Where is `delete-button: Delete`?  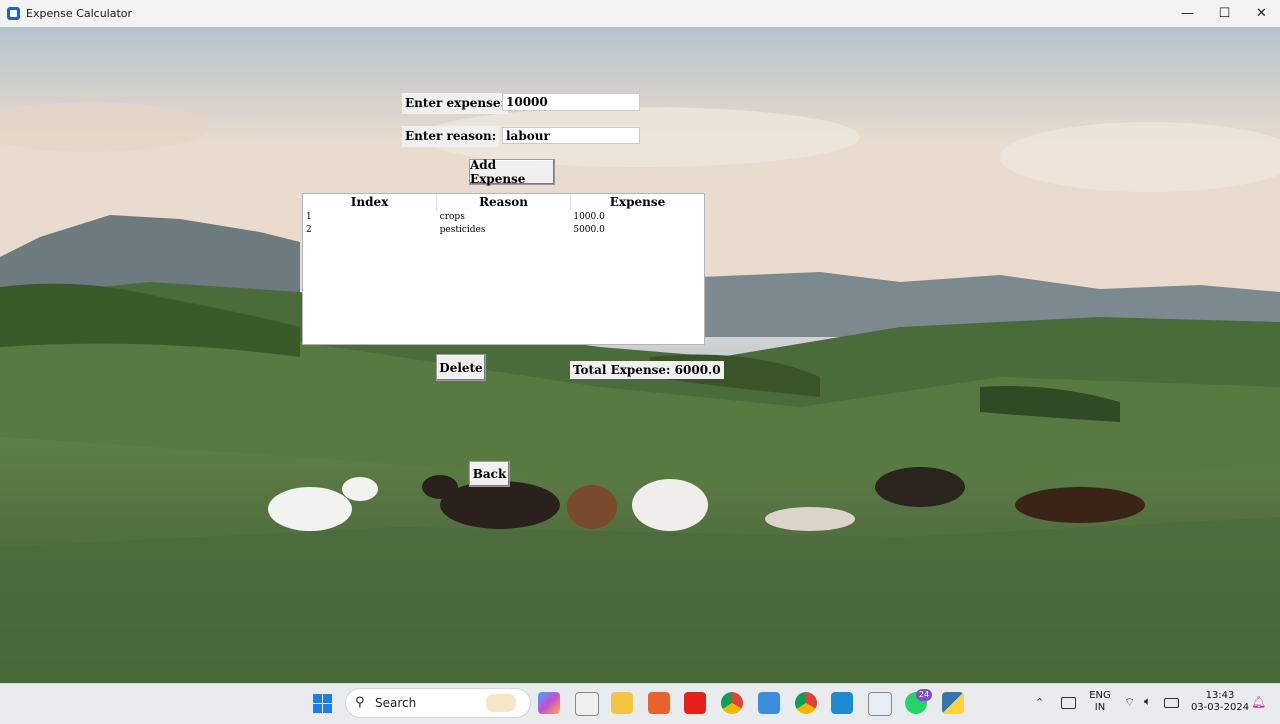
delete-button: Delete is located at coordinates (461, 367).